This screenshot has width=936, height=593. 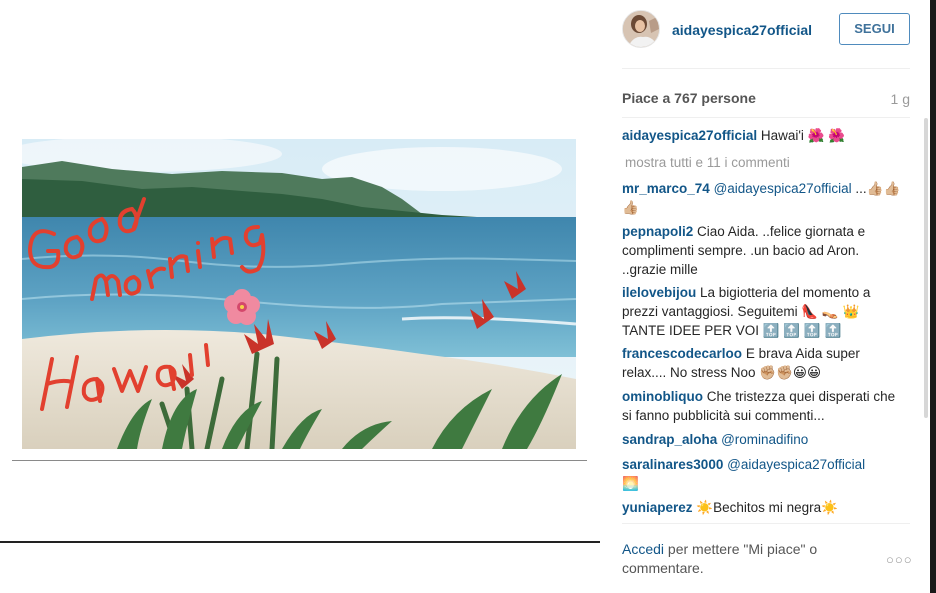 I want to click on comment-item: sandrap_aloha @rominadifino, so click(x=762, y=439).